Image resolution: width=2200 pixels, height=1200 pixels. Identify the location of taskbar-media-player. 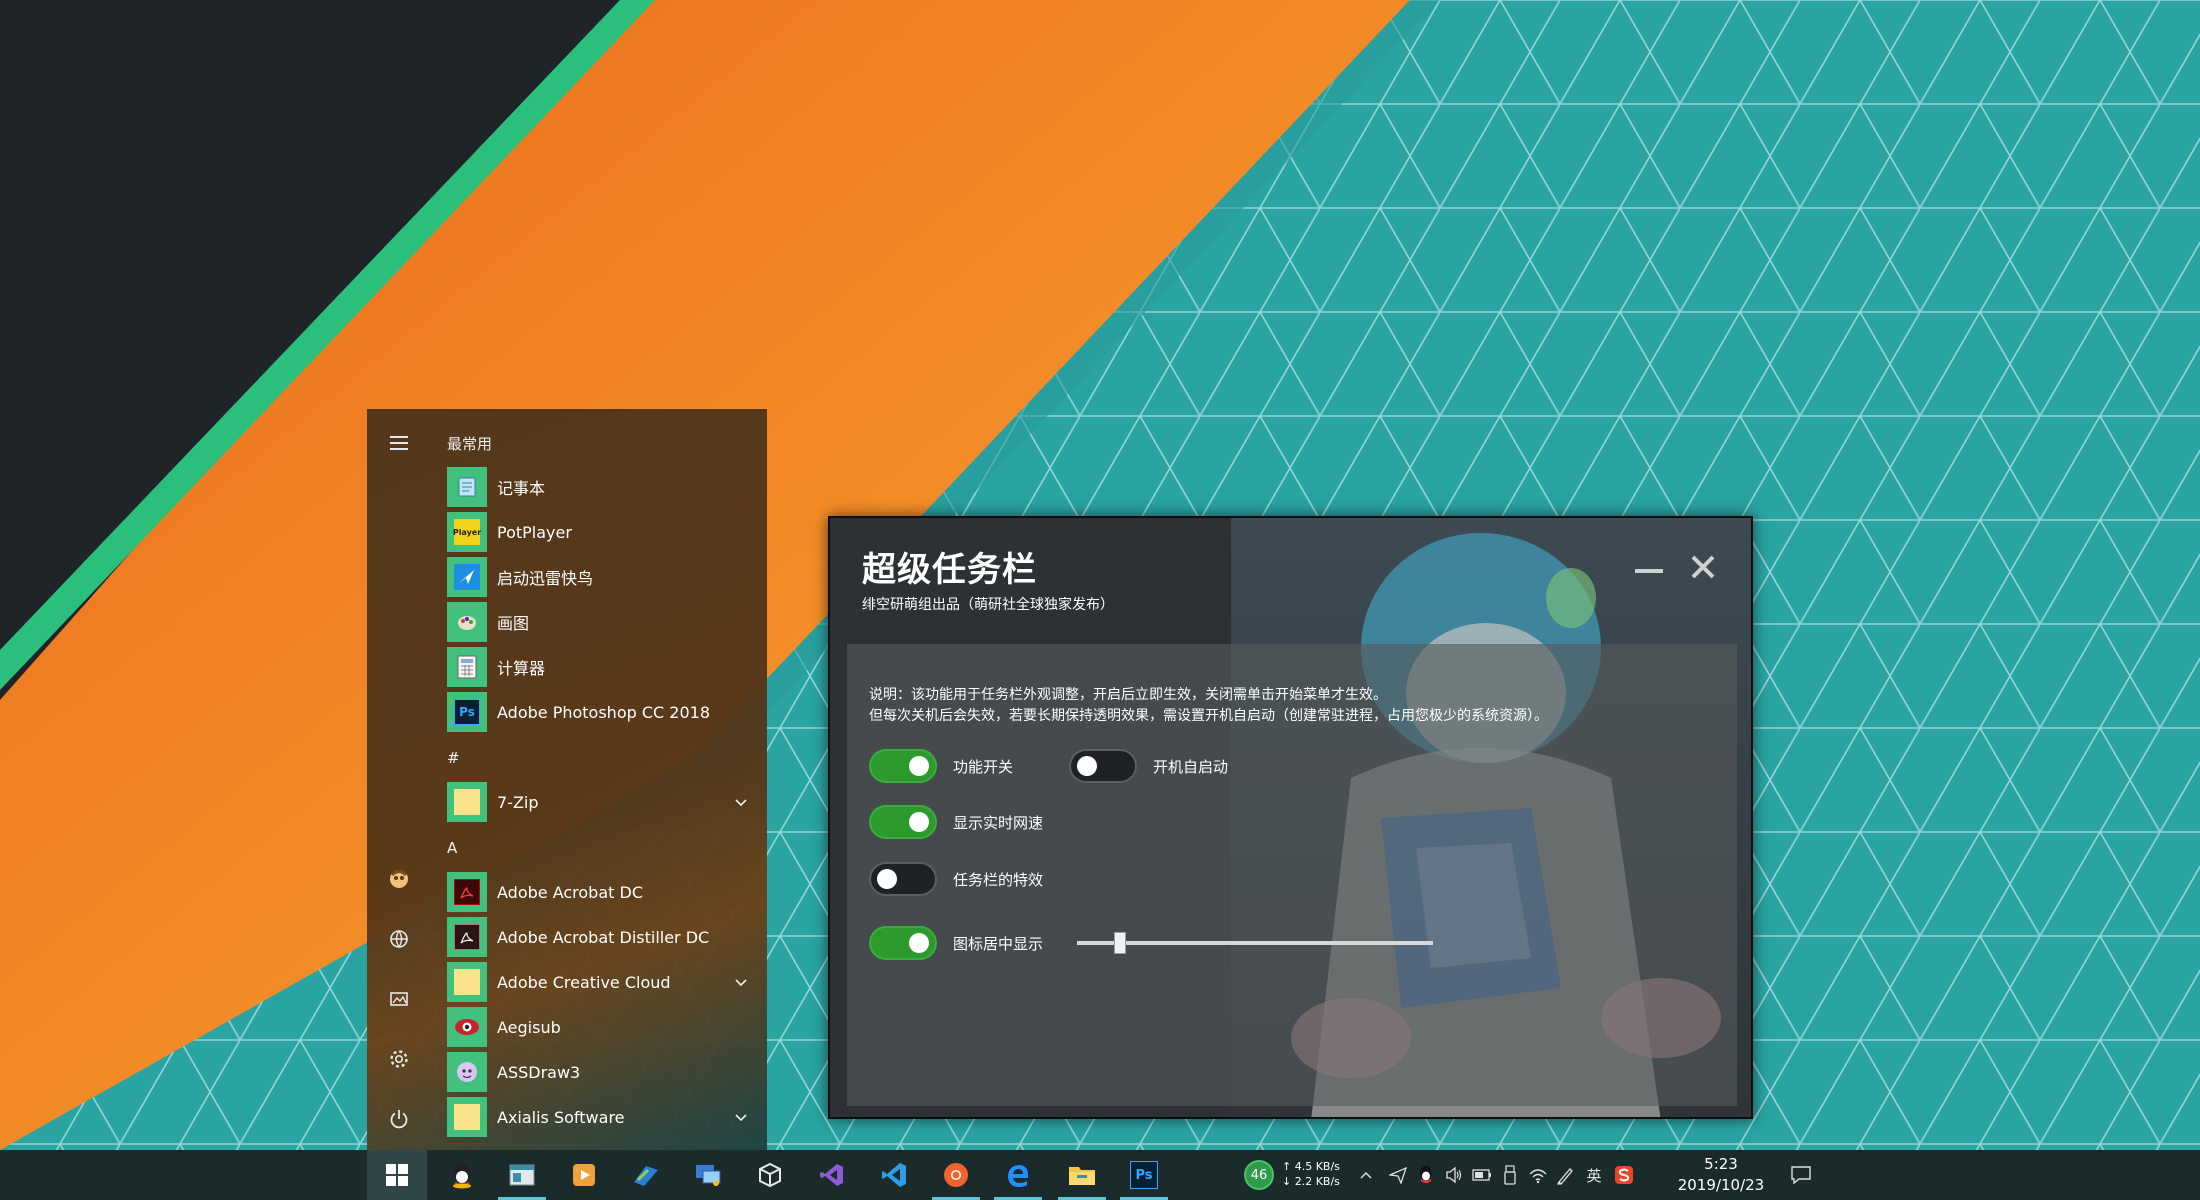
(584, 1175).